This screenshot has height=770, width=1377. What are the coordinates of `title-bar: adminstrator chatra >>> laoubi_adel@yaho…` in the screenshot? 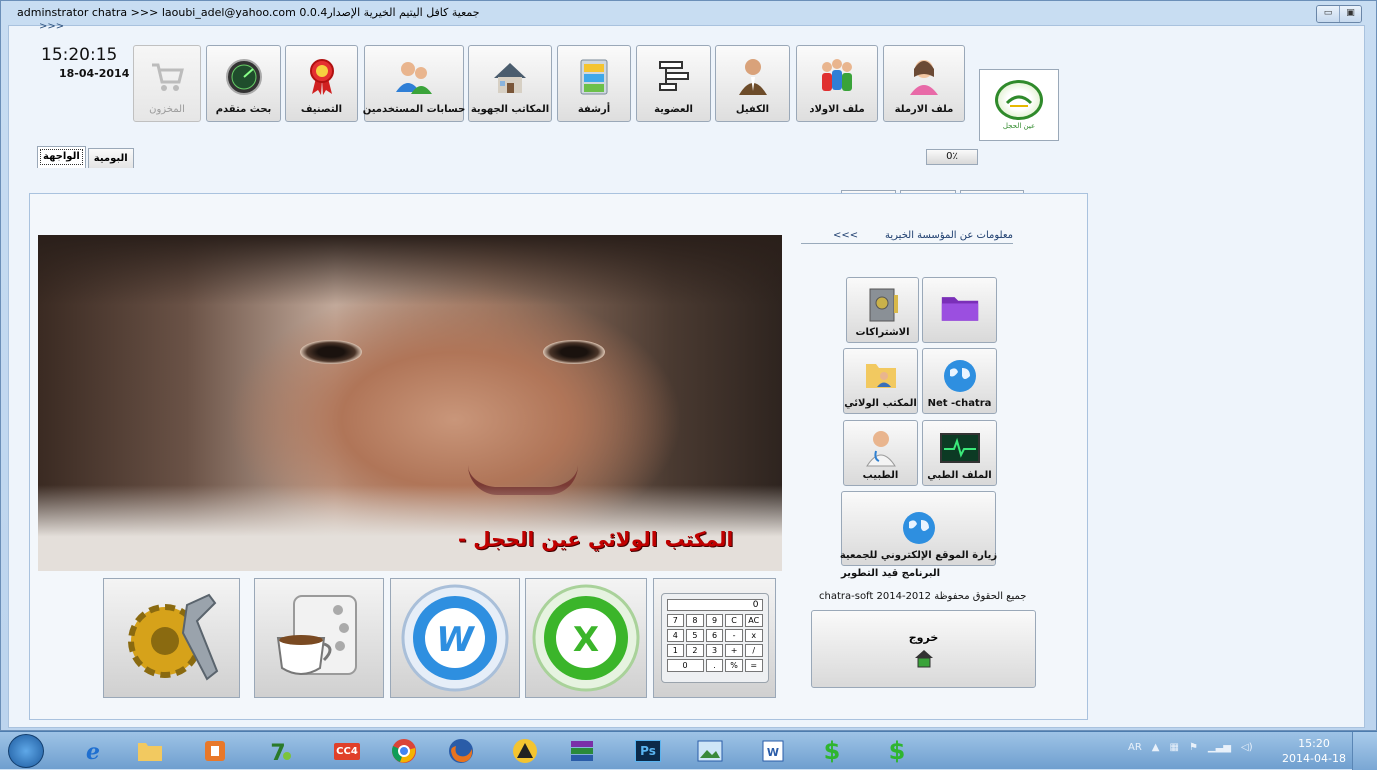 It's located at (688, 13).